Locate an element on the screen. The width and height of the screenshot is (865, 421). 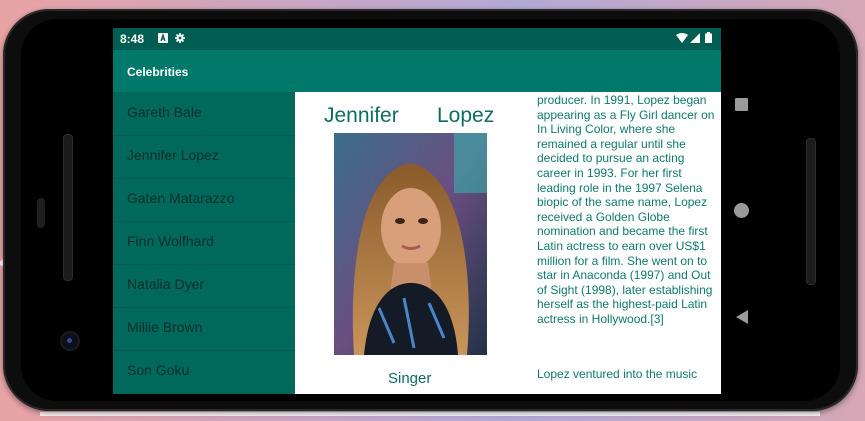
list-item-millie-brown: Millie Brown is located at coordinates (204, 329).